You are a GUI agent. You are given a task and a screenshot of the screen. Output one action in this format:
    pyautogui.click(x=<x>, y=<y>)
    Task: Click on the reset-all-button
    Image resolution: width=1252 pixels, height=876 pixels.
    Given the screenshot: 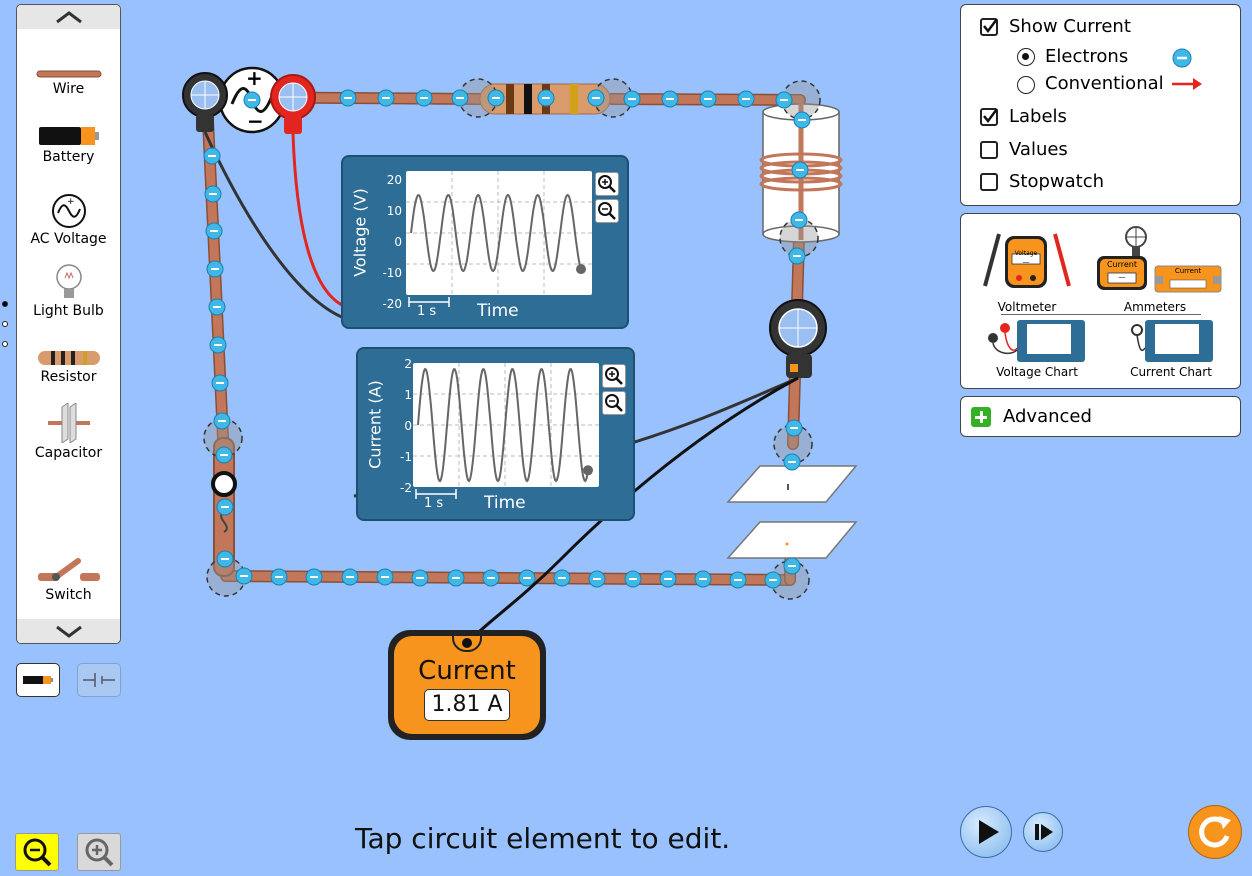 What is the action you would take?
    pyautogui.click(x=1215, y=832)
    